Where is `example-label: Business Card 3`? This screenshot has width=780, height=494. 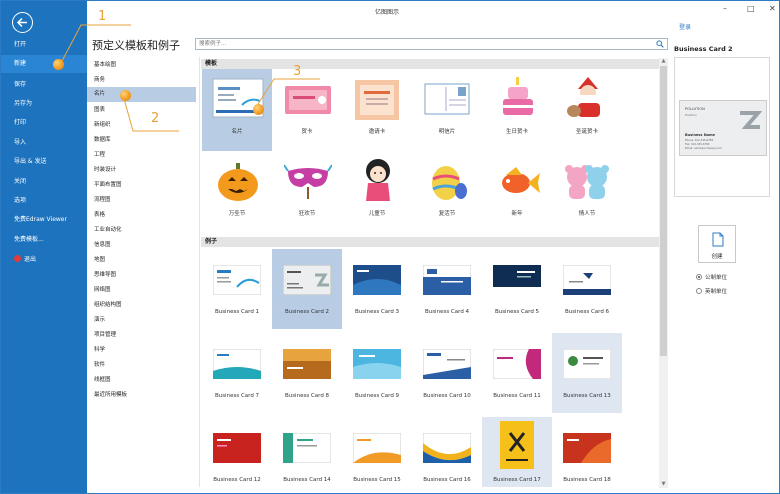 example-label: Business Card 3 is located at coordinates (377, 312).